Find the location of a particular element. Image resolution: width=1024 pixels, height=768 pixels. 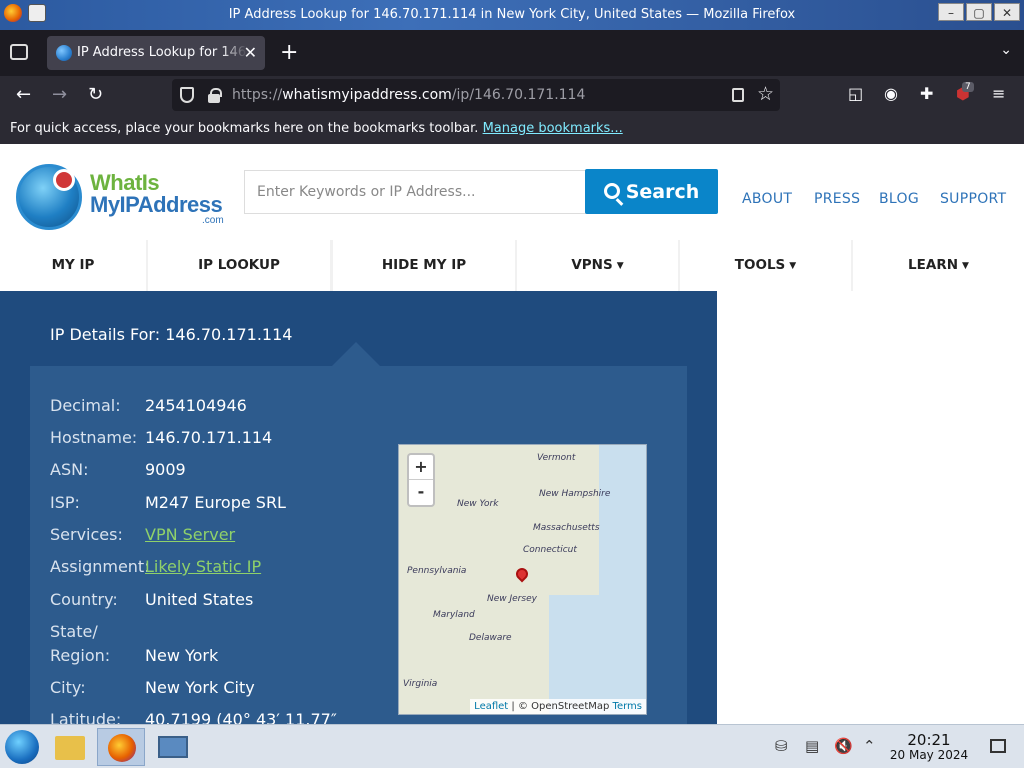

zoom-in-button: + is located at coordinates (421, 467).